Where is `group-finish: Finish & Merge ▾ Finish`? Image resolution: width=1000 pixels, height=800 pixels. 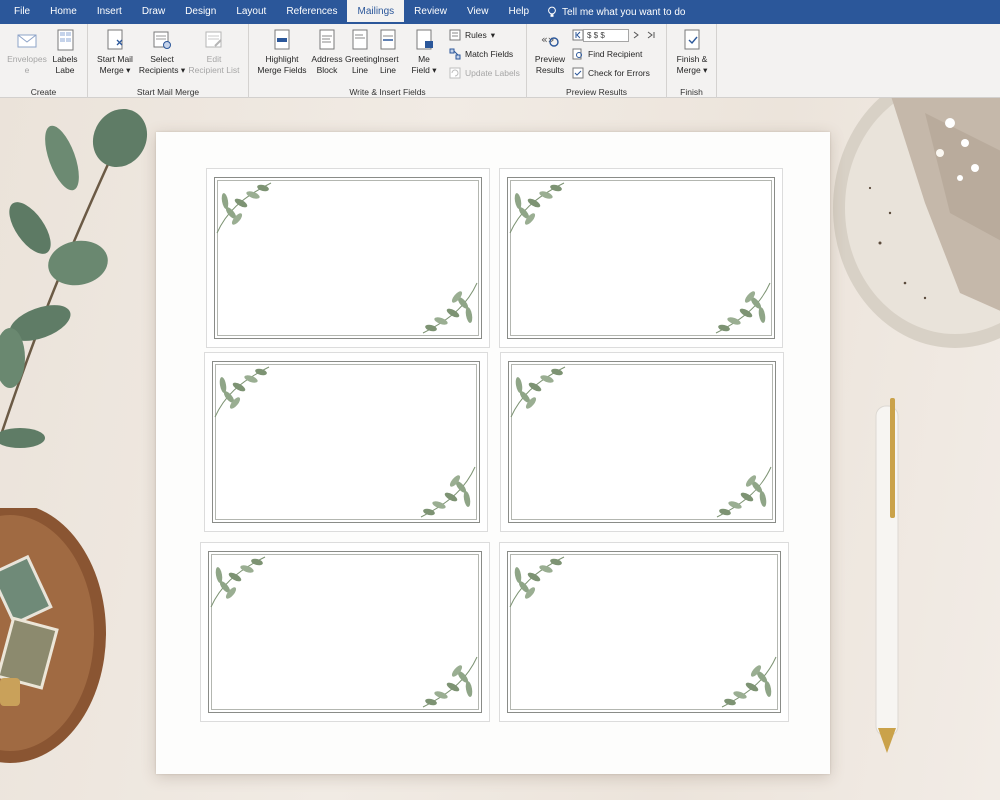 group-finish: Finish & Merge ▾ Finish is located at coordinates (692, 61).